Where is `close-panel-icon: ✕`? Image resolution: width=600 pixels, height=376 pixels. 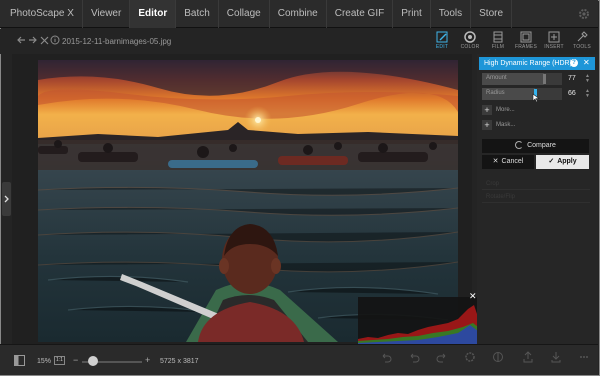 close-panel-icon: ✕ is located at coordinates (586, 63).